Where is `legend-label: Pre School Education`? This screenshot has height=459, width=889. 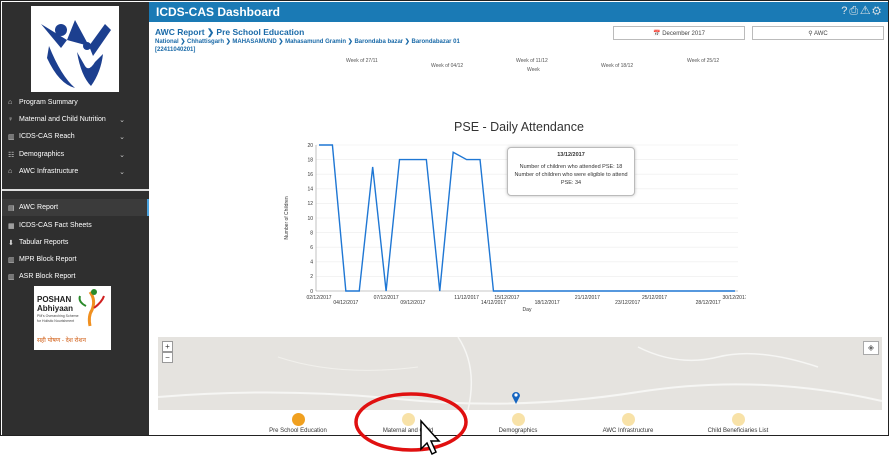
legend-label: Pre School Education is located at coordinates (298, 431).